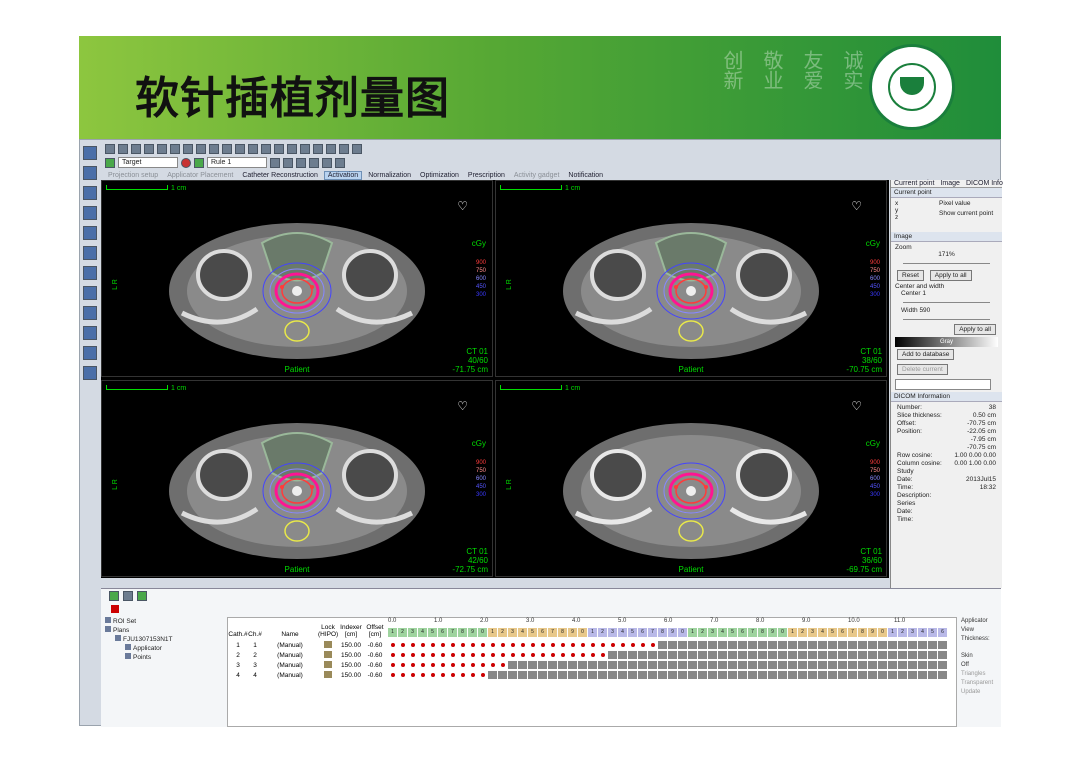 This screenshot has height=763, width=1080. Describe the element at coordinates (981, 665) in the screenshot. I see `radio-off: Off` at that location.